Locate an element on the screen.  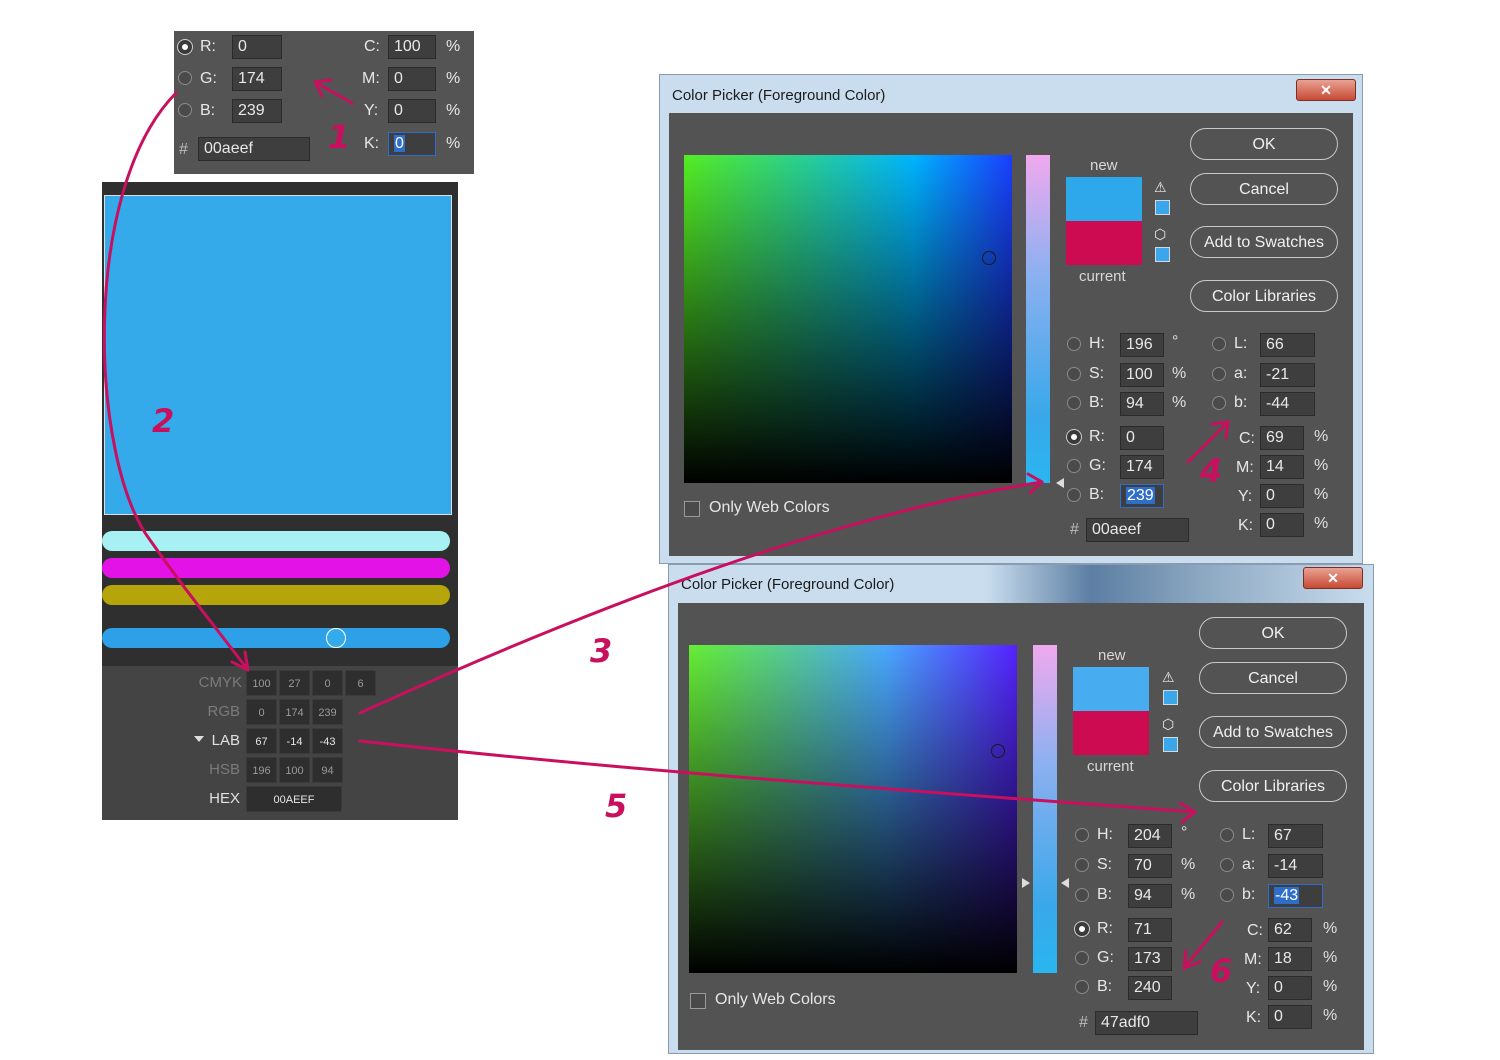
slider-handle is located at coordinates (336, 638).